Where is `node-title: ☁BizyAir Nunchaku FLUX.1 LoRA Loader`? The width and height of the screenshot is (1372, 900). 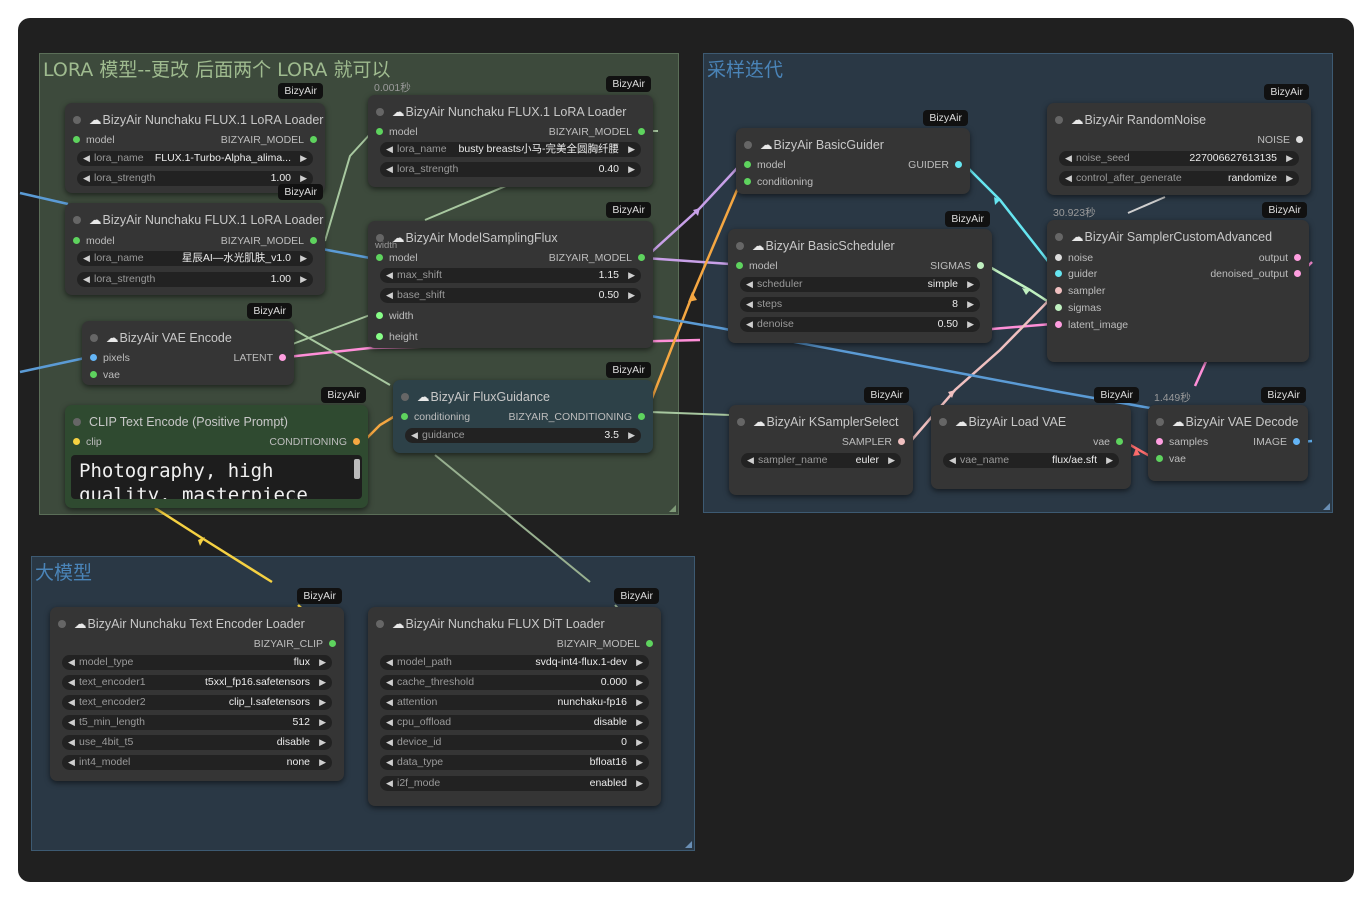 node-title: ☁BizyAir Nunchaku FLUX.1 LoRA Loader is located at coordinates (198, 120).